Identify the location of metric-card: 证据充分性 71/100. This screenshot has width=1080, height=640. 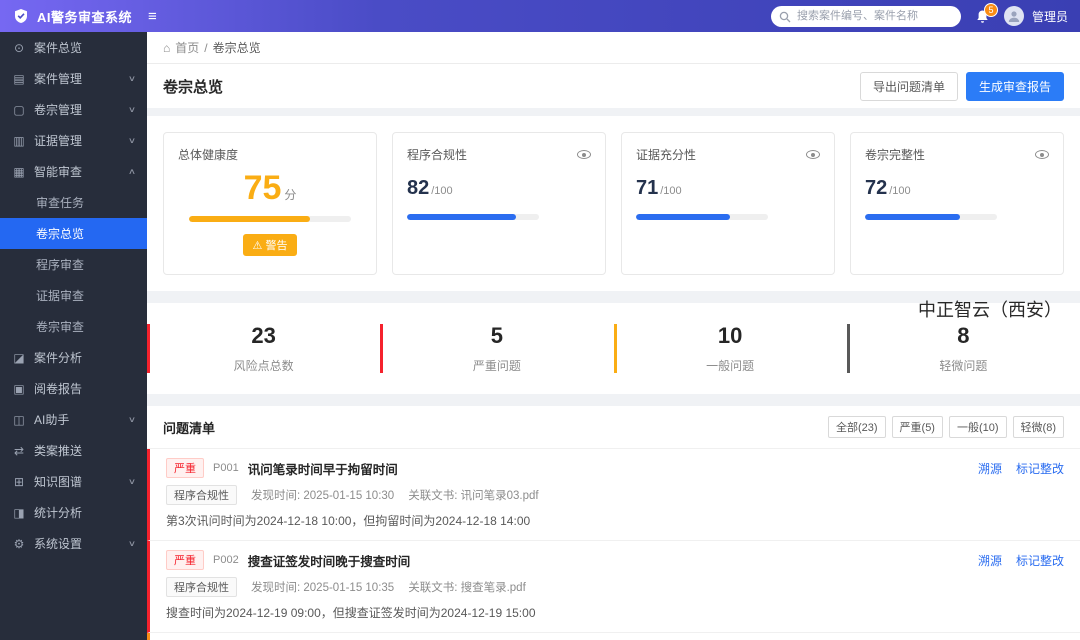
(728, 203).